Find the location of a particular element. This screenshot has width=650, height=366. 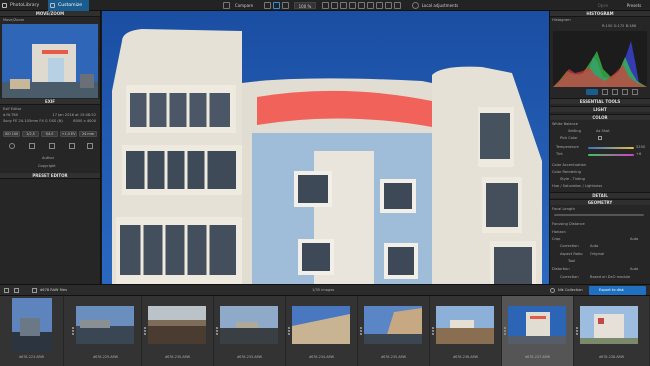

perspective-icon is located at coordinates (379, 5).